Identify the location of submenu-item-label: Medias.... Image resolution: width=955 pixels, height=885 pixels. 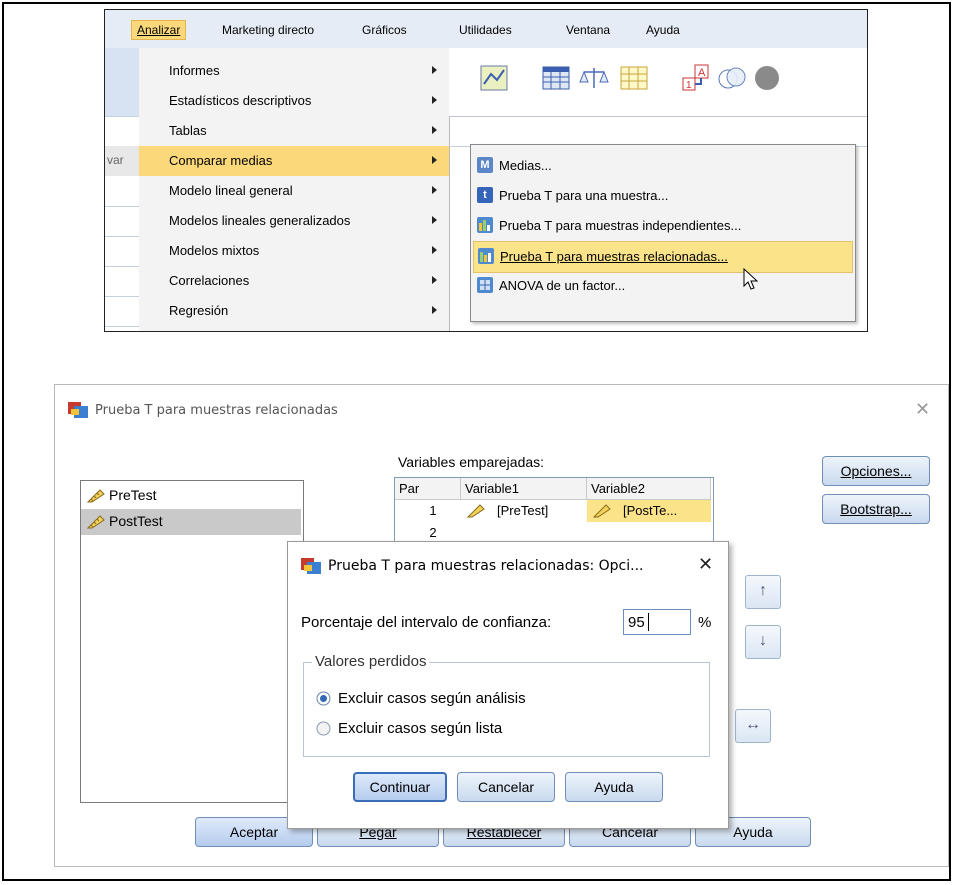
(525, 165).